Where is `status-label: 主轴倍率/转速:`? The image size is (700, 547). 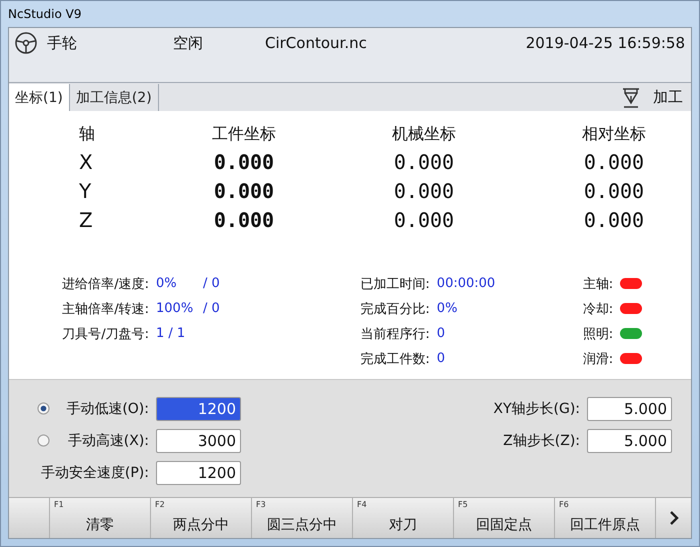
status-label: 主轴倍率/转速: is located at coordinates (105, 309).